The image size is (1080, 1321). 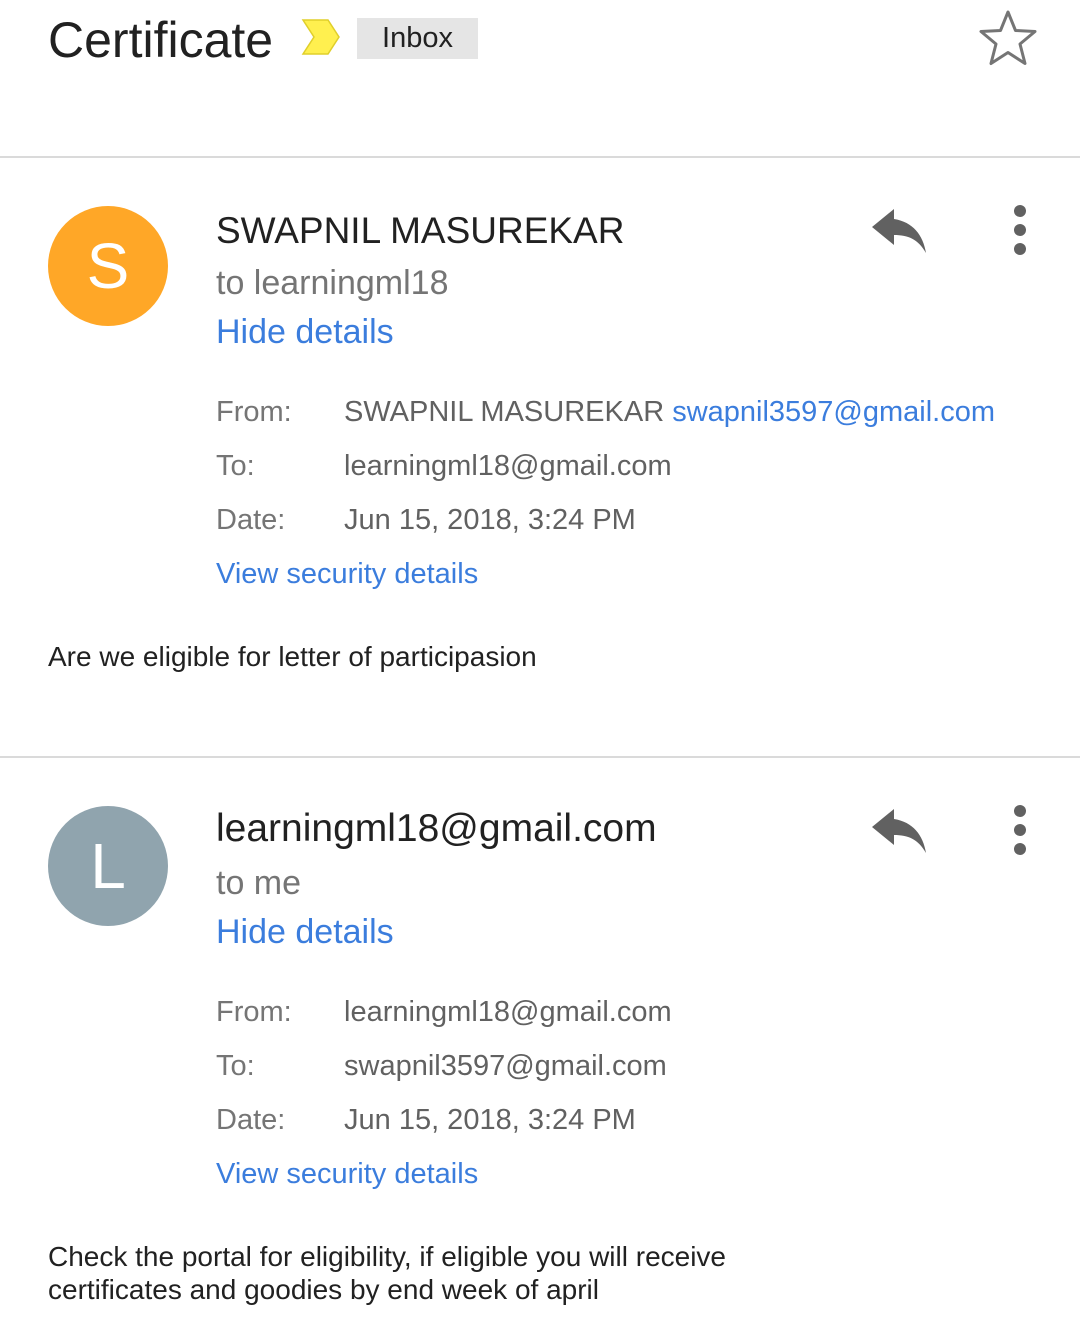 What do you see at coordinates (508, 1012) in the screenshot?
I see `from-email-link: learningml18@gmail.com` at bounding box center [508, 1012].